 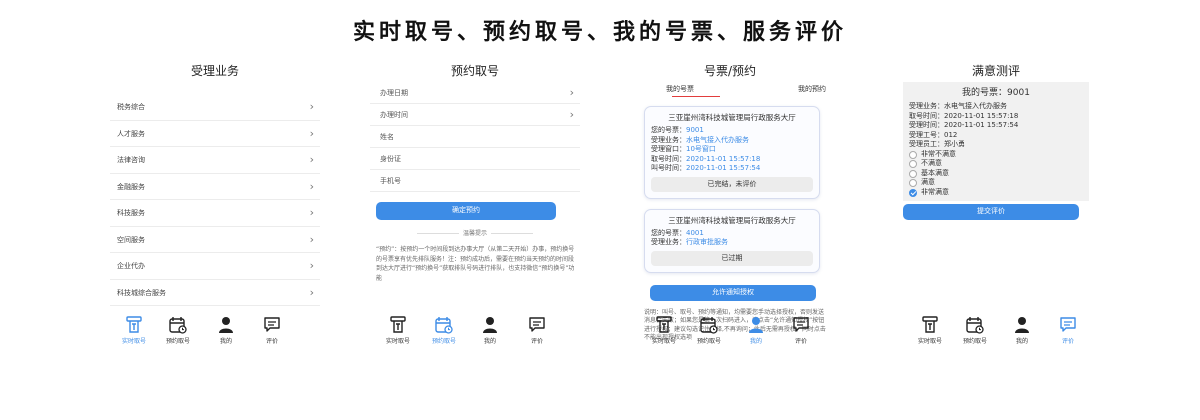 I want to click on date-field: 办理日期 ›, so click(x=475, y=93).